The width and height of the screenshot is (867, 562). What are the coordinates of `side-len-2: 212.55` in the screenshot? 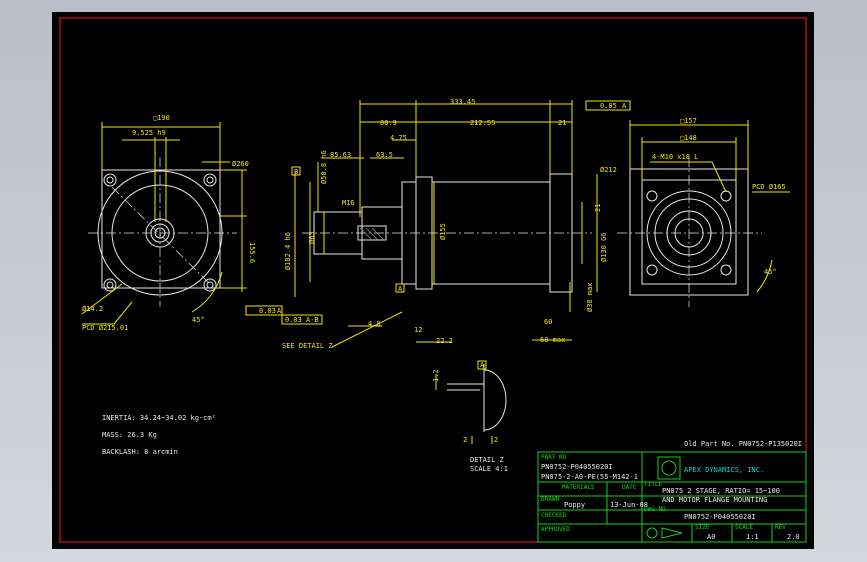 It's located at (482, 123).